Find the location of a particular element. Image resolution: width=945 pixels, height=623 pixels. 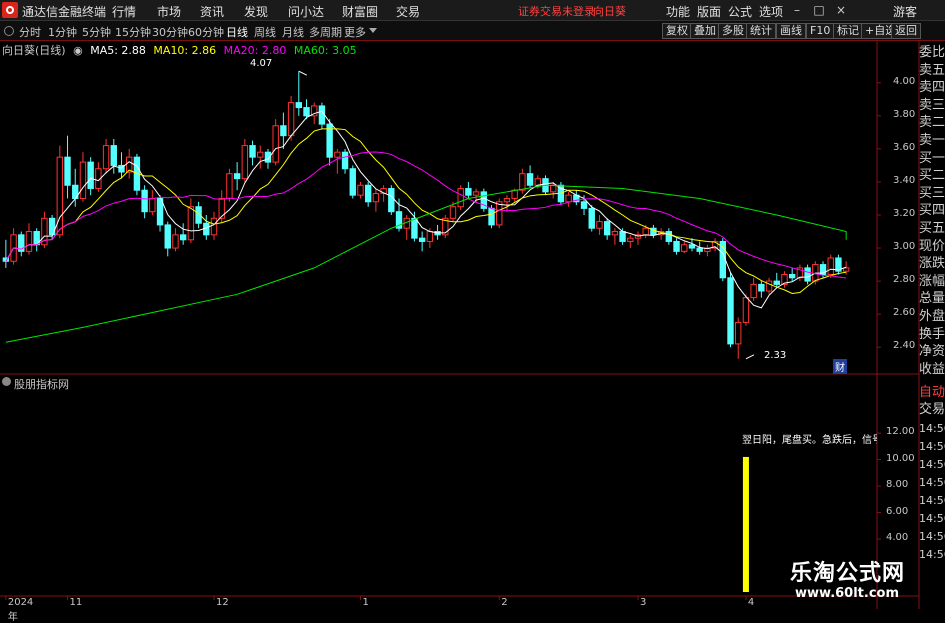

btn-duogu: 多股 is located at coordinates (733, 31).